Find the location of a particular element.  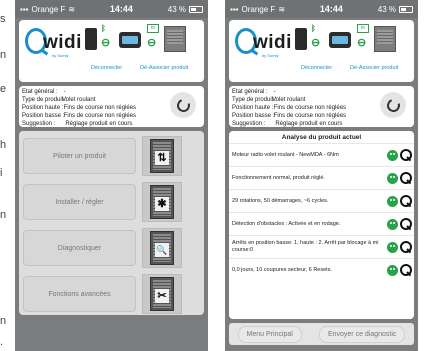

analysis-row: Fonctionnement normal, produit réglé. is located at coordinates (321, 177).